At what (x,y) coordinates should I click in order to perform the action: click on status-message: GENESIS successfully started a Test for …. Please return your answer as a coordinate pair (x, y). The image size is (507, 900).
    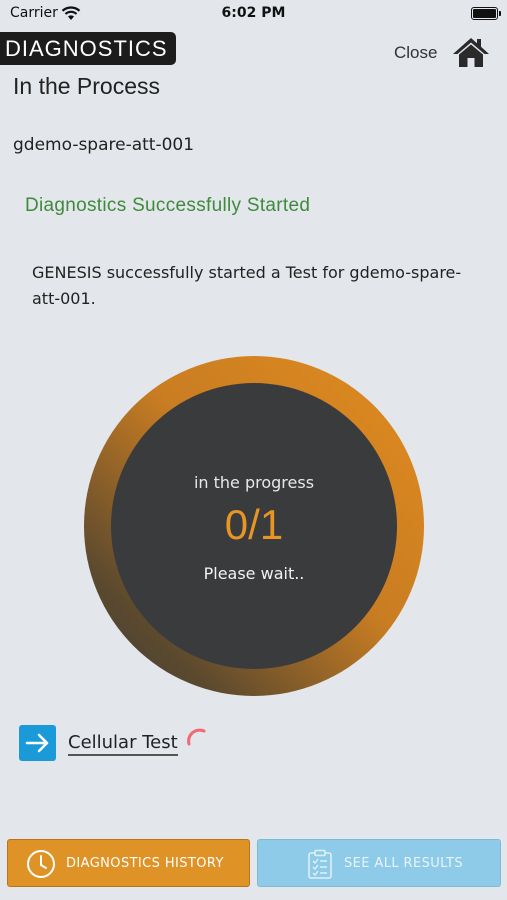
    Looking at the image, I should click on (247, 285).